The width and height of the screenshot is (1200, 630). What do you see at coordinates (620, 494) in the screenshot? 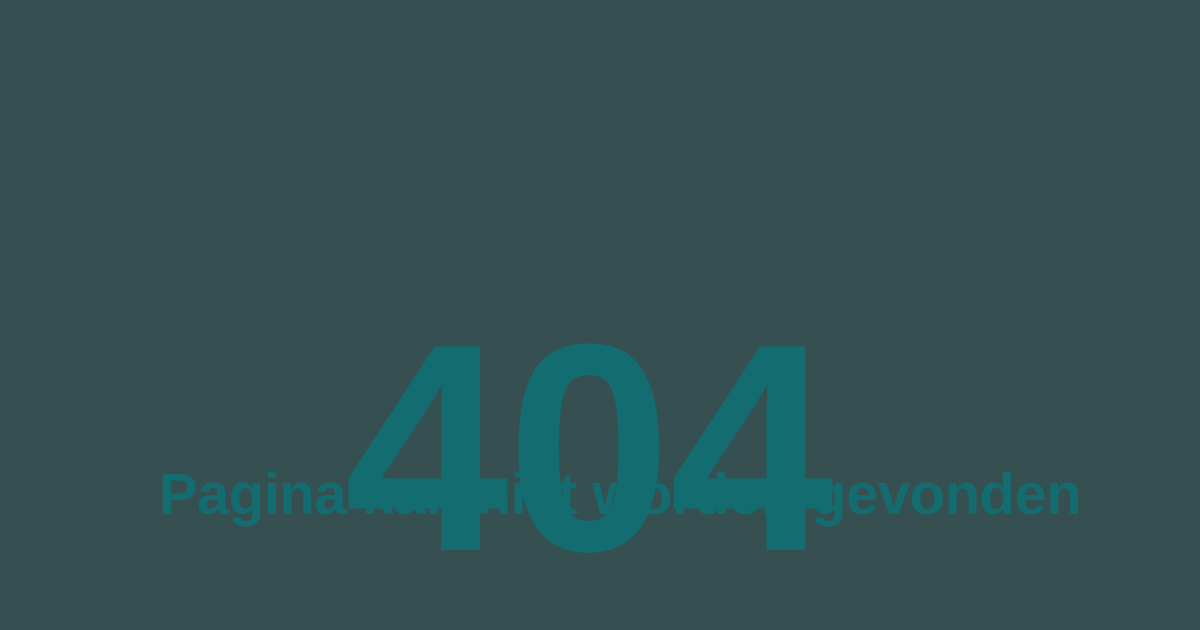
I see `error-message: Pagina kan niet worden gevonden` at bounding box center [620, 494].